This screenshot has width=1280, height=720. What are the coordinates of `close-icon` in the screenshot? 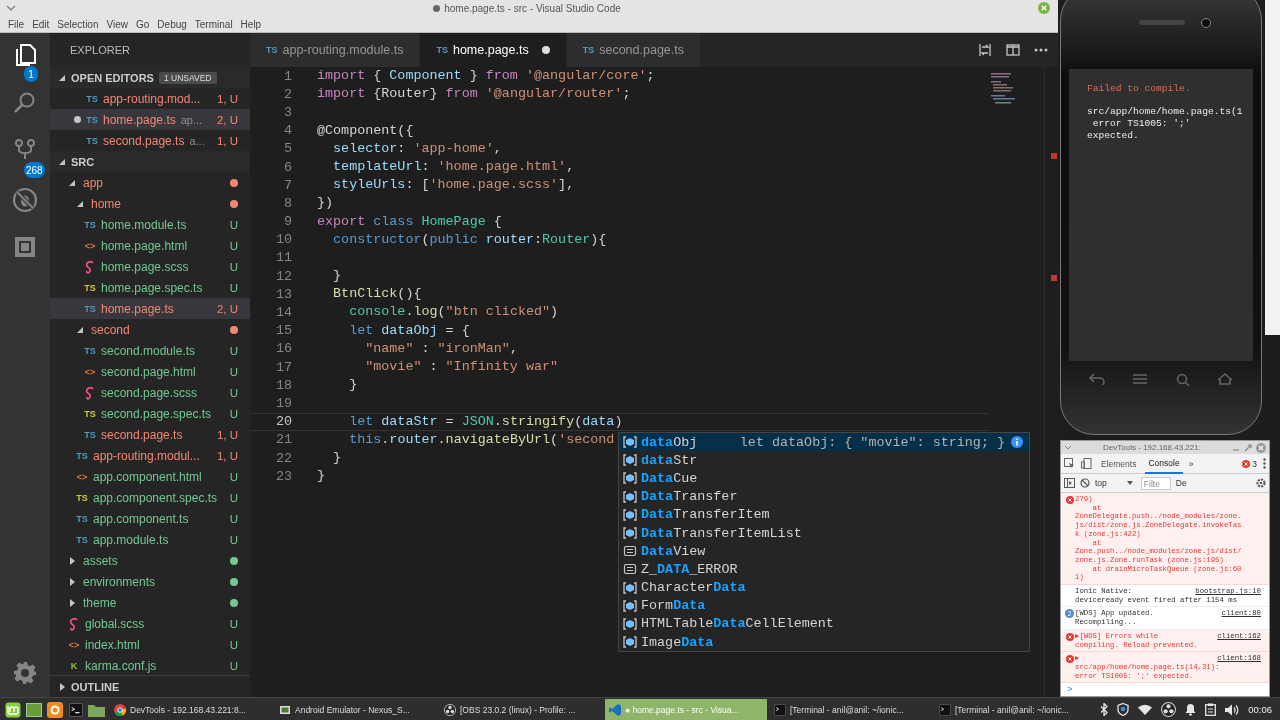 It's located at (1261, 447).